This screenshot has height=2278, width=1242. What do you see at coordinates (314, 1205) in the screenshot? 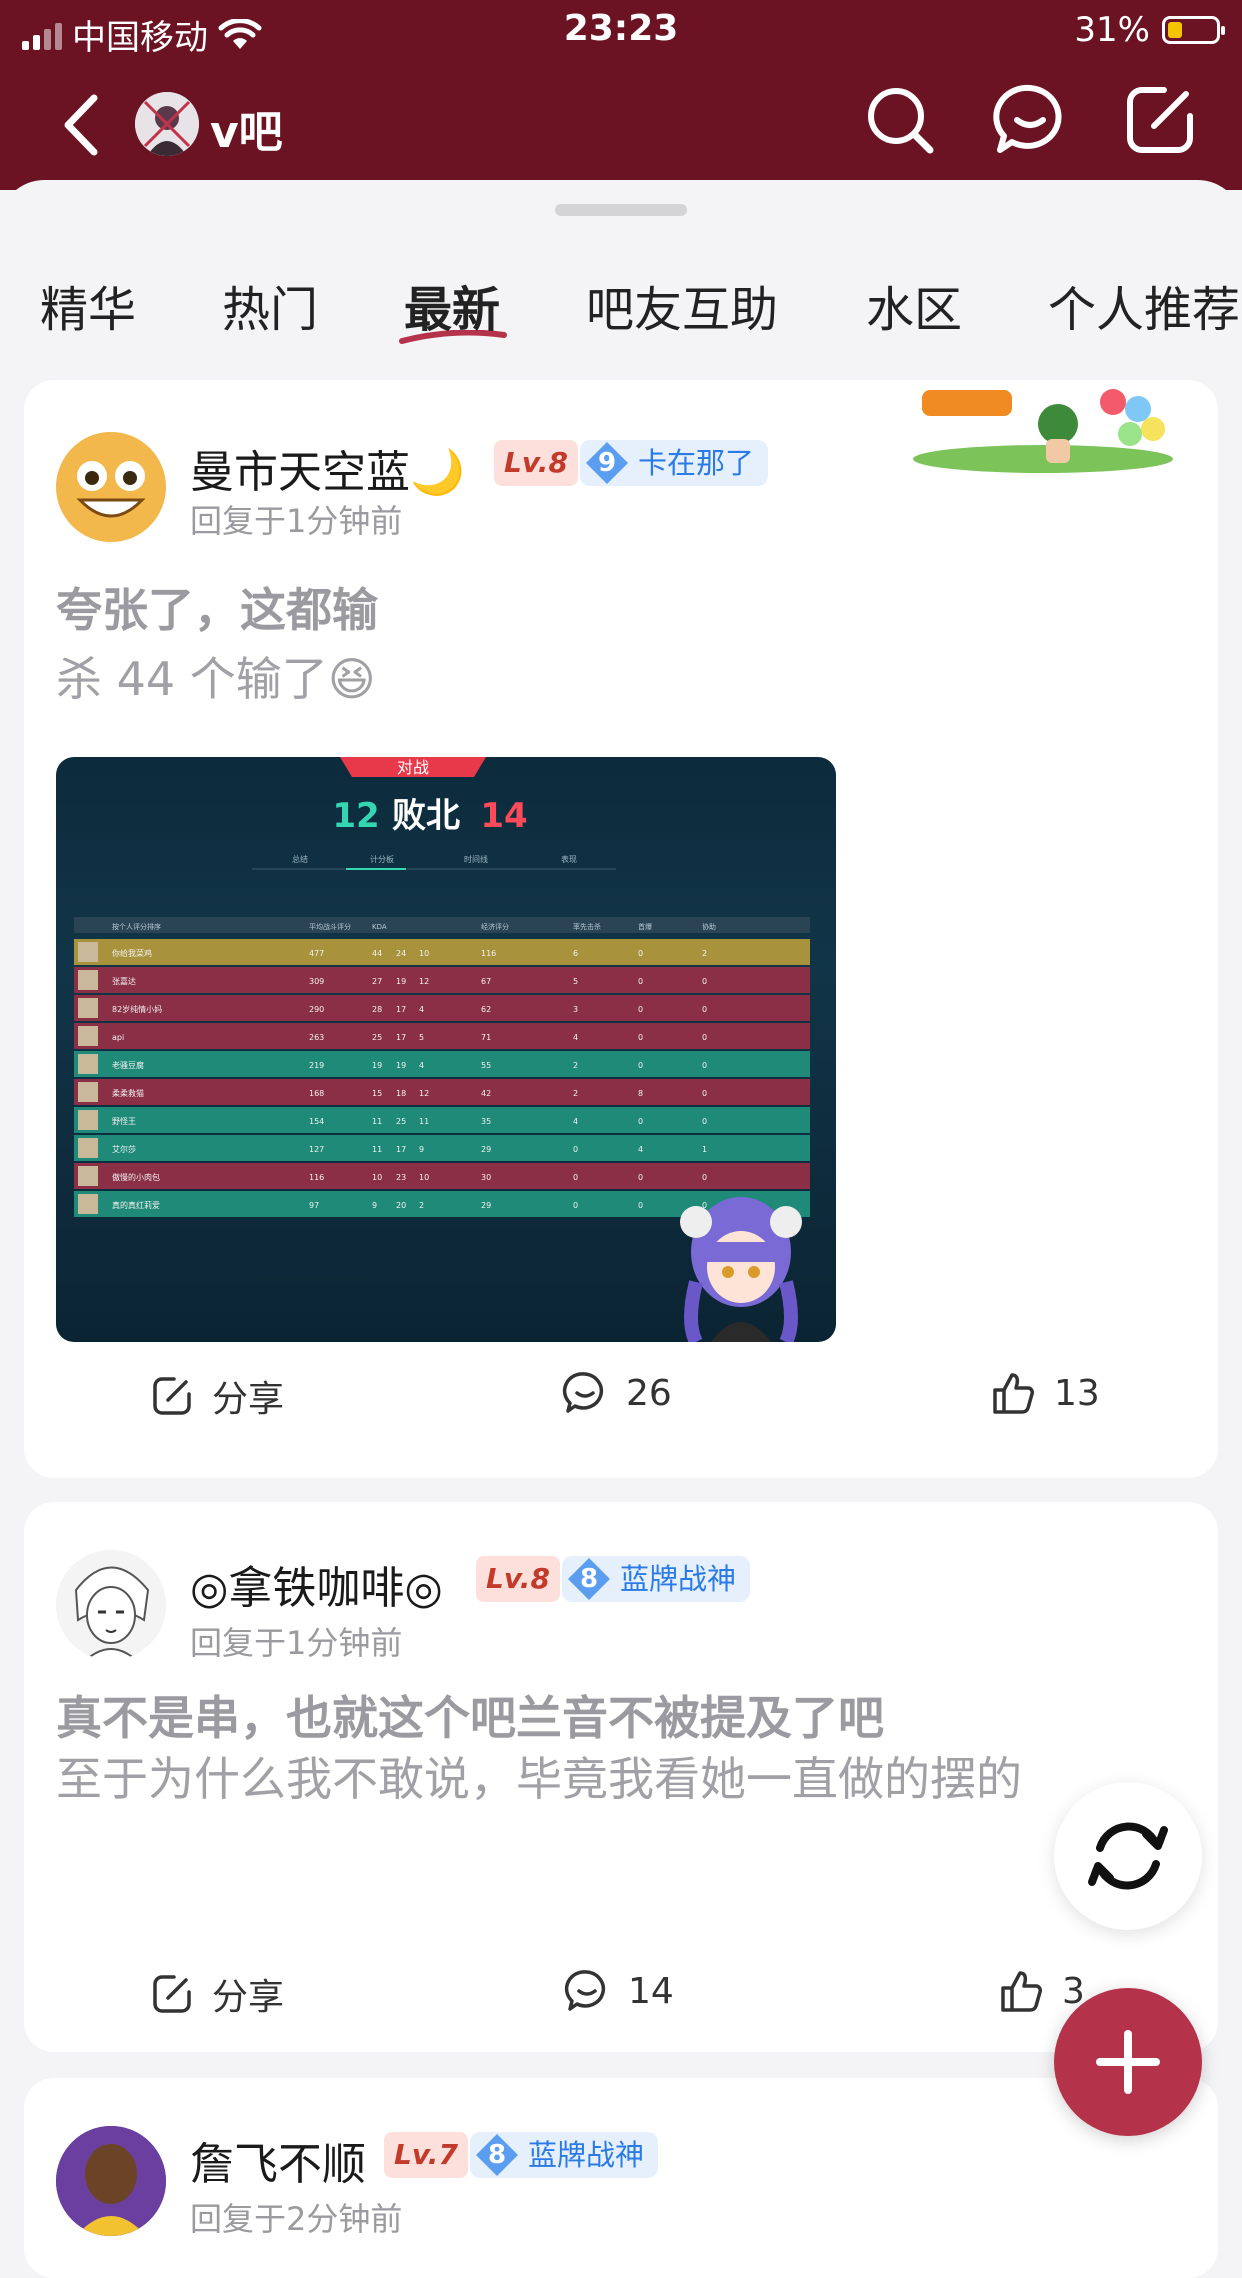
I see `scoreboard-cell: 97` at bounding box center [314, 1205].